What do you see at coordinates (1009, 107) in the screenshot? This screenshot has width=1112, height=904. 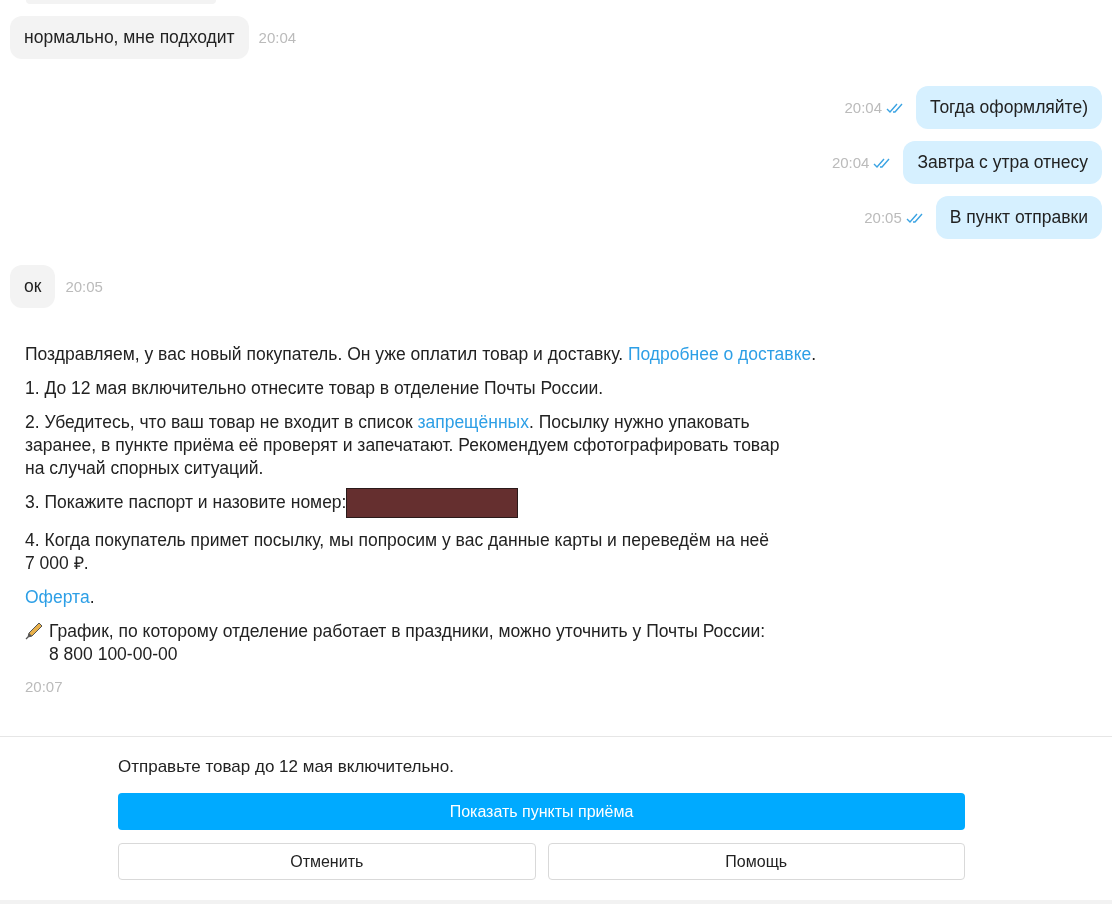 I see `message-bubble: Тогда оформляйте)` at bounding box center [1009, 107].